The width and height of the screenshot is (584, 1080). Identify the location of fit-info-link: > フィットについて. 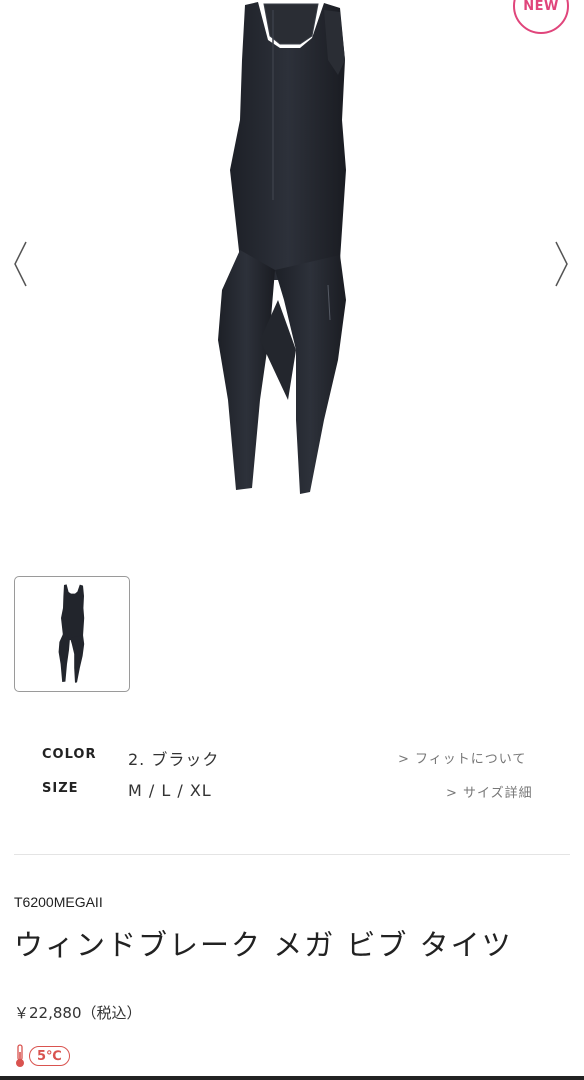
(462, 757).